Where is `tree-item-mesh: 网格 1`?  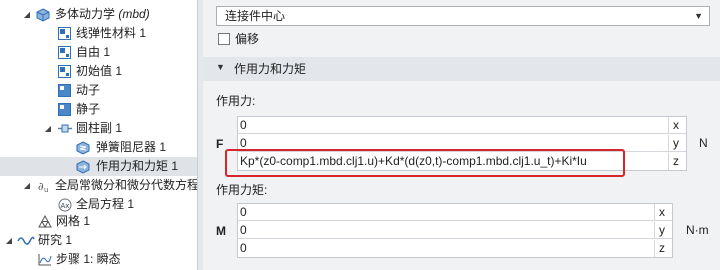 tree-item-mesh: 网格 1 is located at coordinates (98, 221).